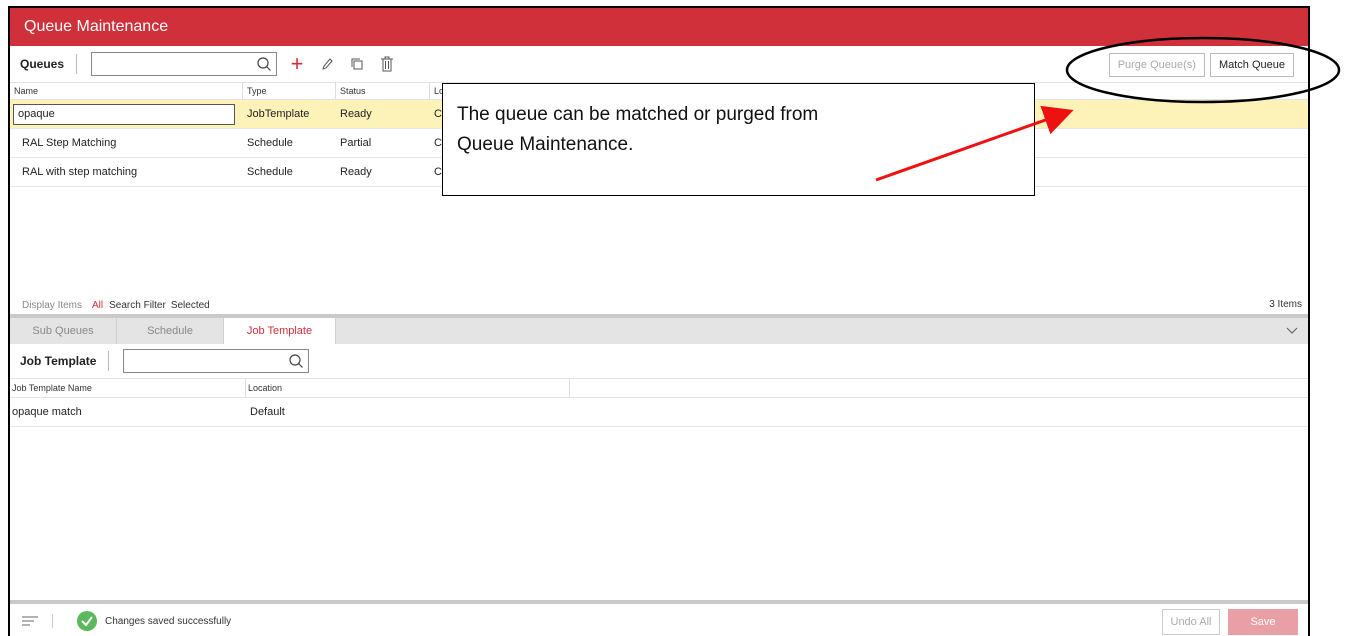  Describe the element at coordinates (356, 143) in the screenshot. I see `queue-status-cell: Partial` at that location.